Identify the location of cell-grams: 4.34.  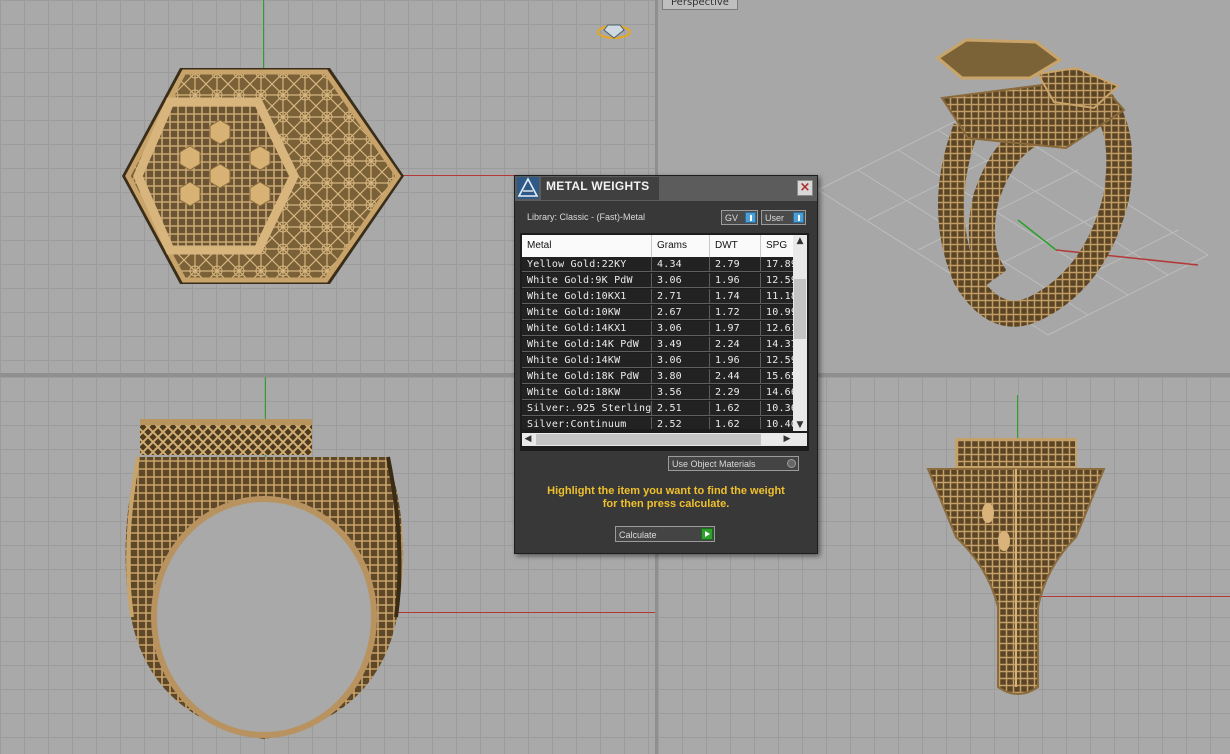
(681, 264).